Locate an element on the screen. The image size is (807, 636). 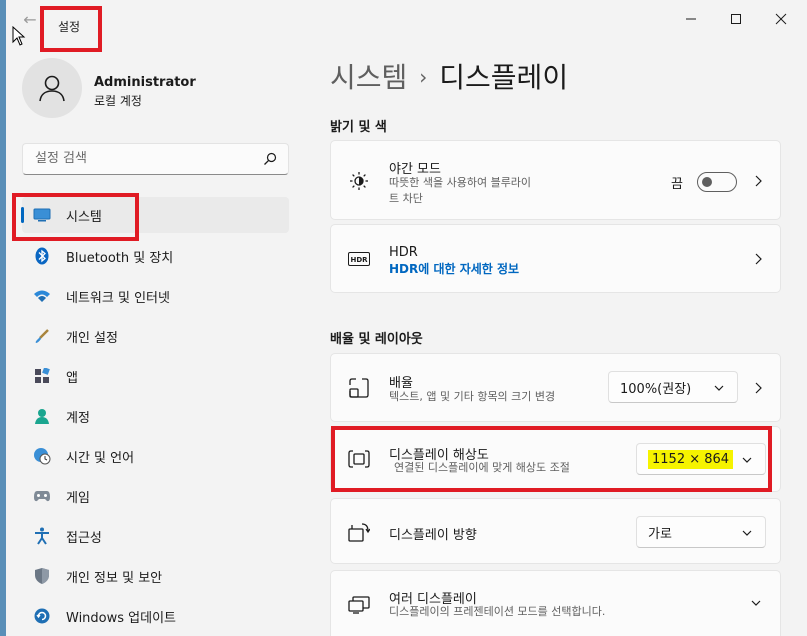
person-icon is located at coordinates (52, 88).